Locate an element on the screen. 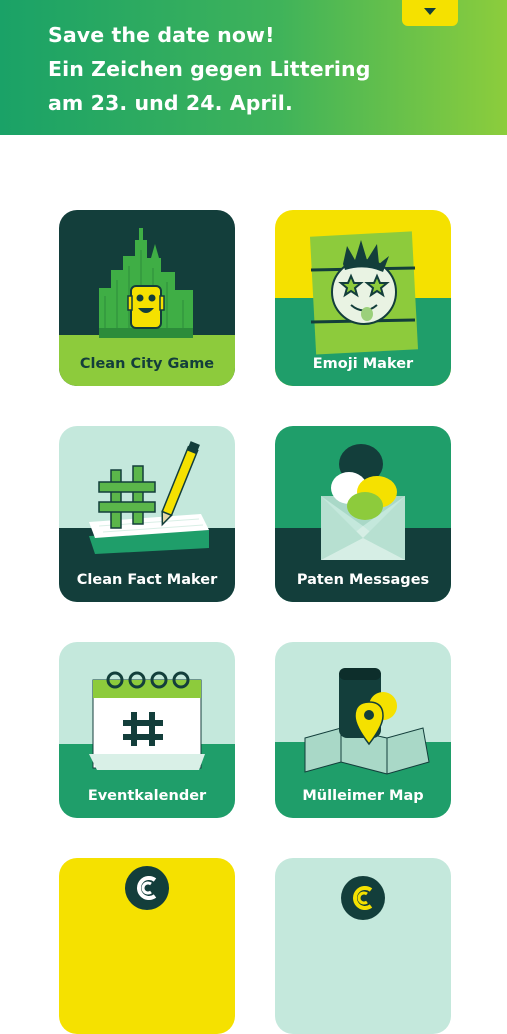 The width and height of the screenshot is (507, 1034). banner-toggle-button is located at coordinates (430, 13).